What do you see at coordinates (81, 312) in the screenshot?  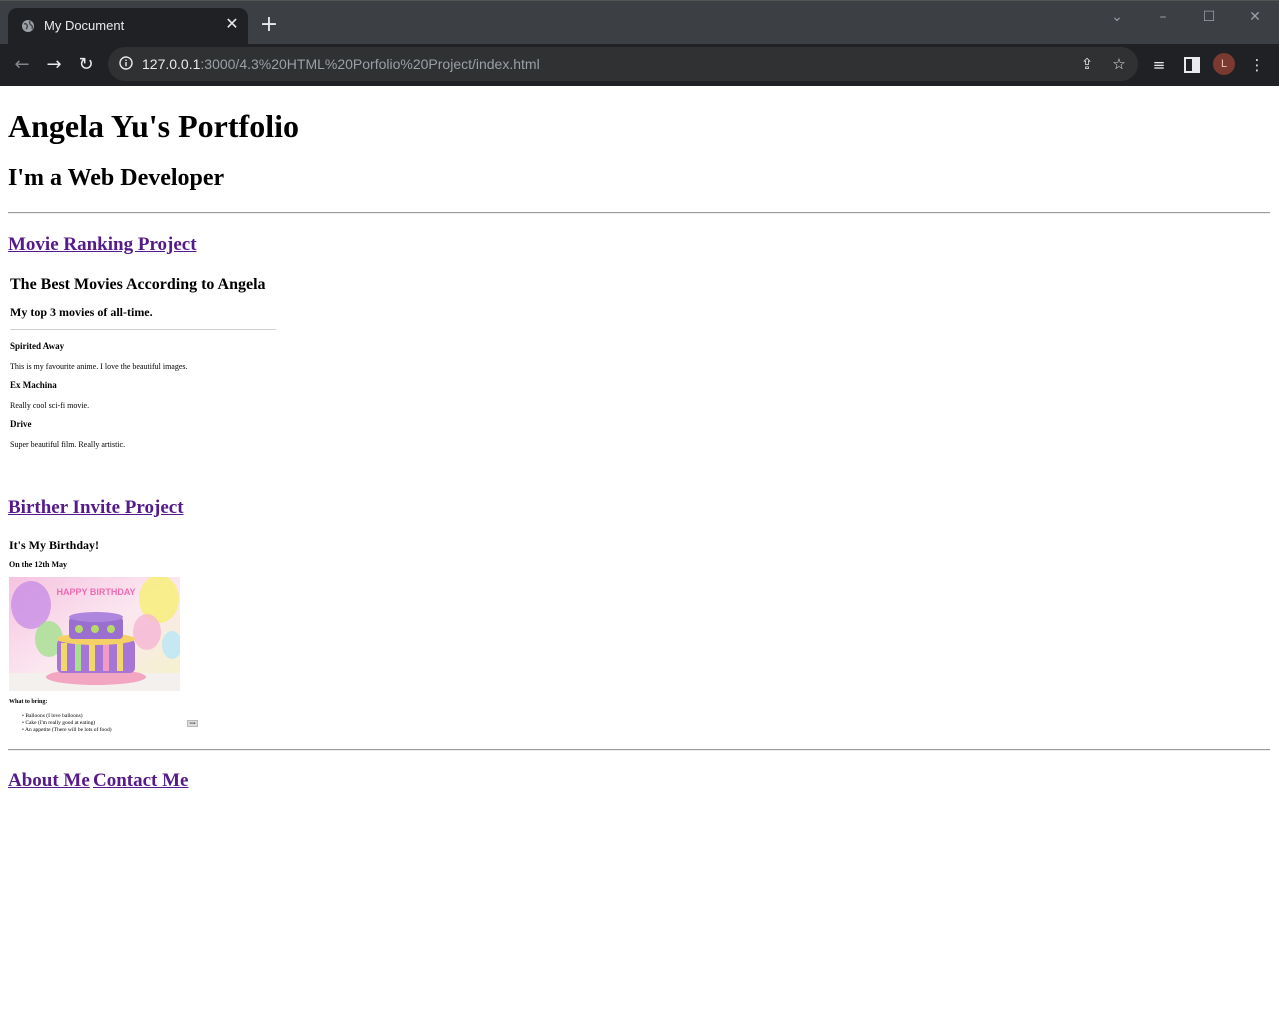 I see `movie-frame-subtitle: My top 3 movies of all-time.` at bounding box center [81, 312].